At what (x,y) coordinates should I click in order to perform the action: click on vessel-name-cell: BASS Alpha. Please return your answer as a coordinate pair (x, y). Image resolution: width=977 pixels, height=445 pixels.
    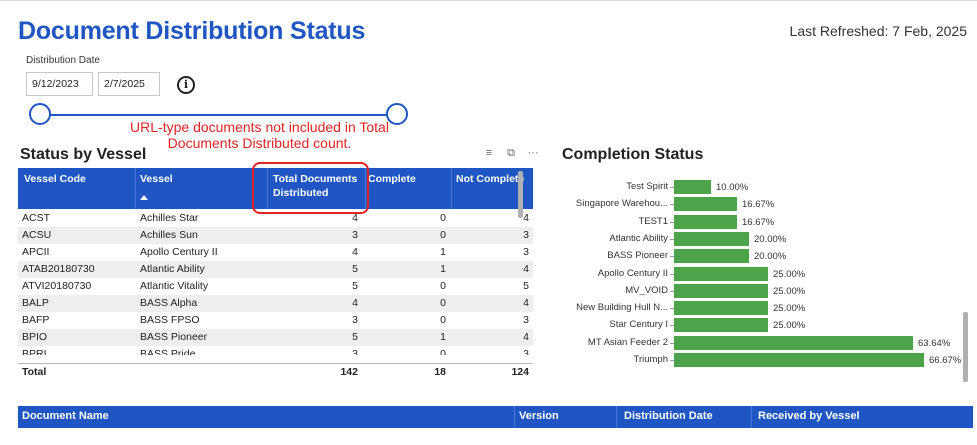
    Looking at the image, I should click on (169, 303).